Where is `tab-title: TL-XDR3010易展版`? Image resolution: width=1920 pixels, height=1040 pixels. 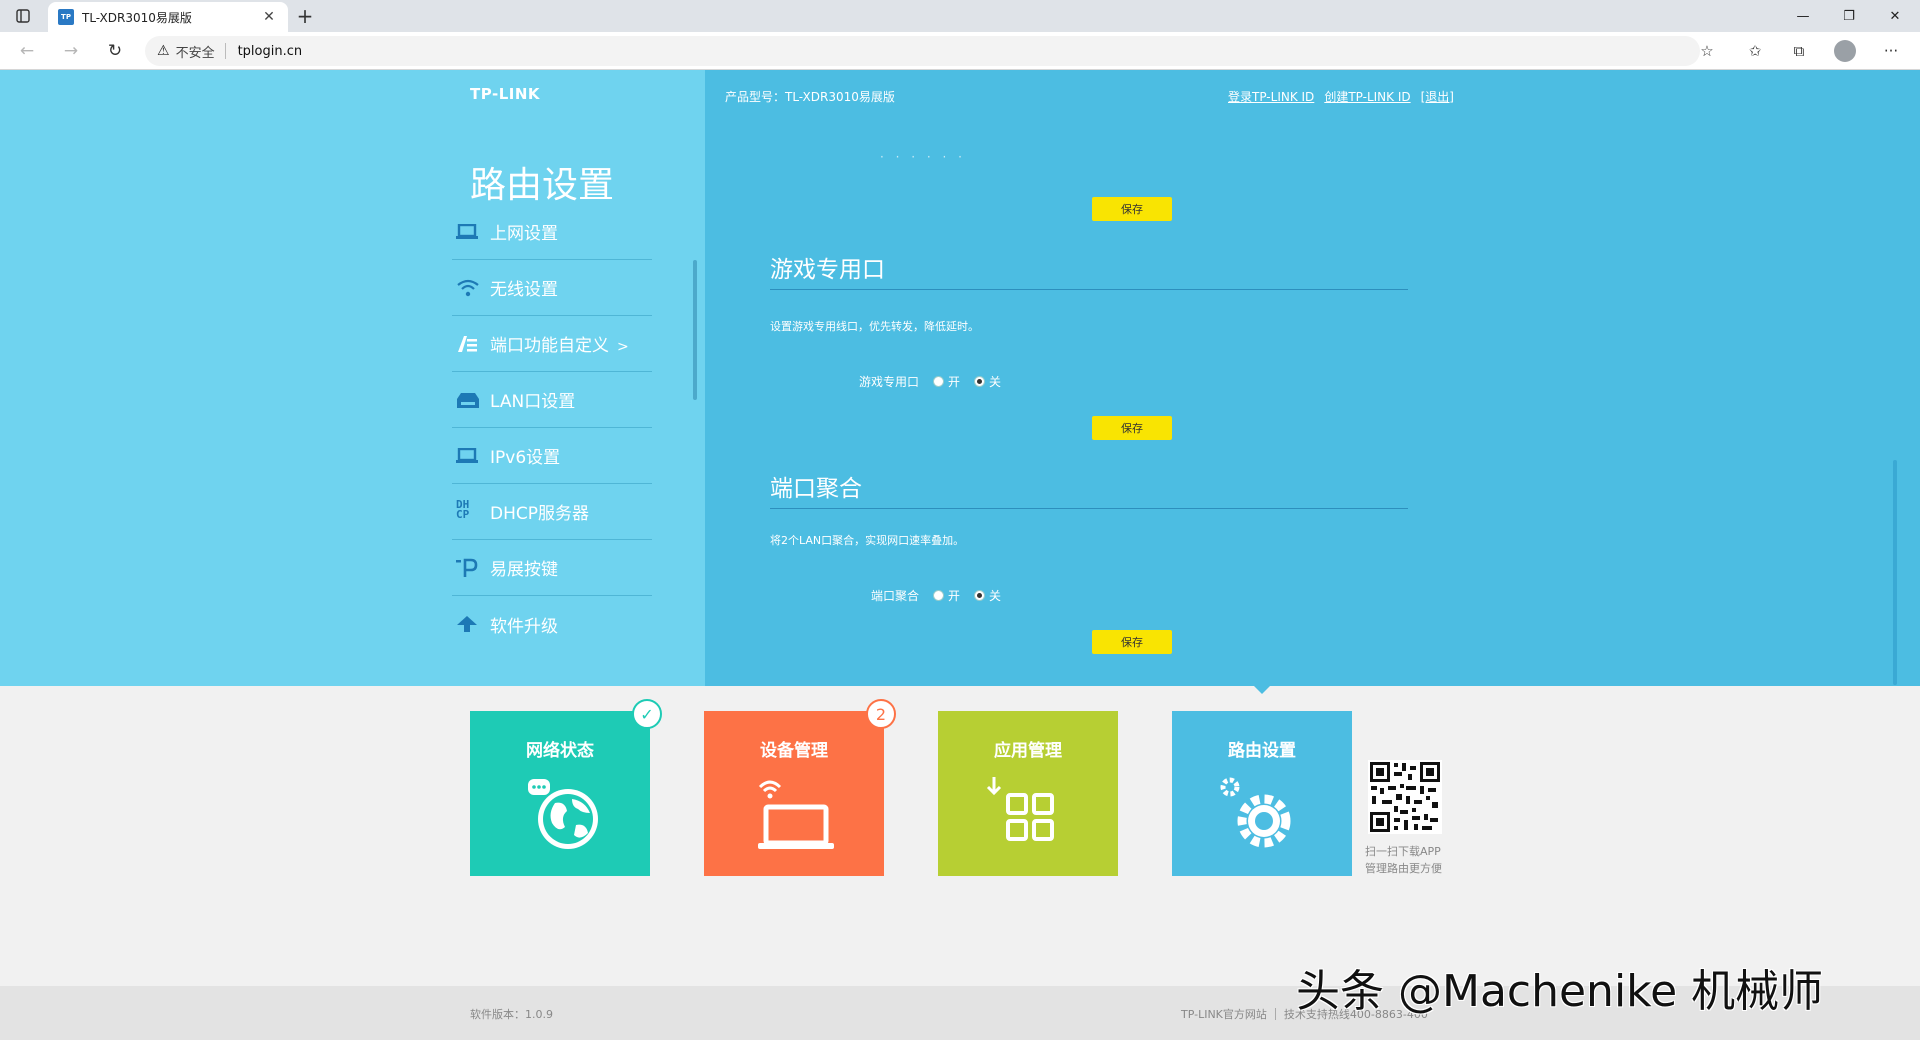 tab-title: TL-XDR3010易展版 is located at coordinates (137, 17).